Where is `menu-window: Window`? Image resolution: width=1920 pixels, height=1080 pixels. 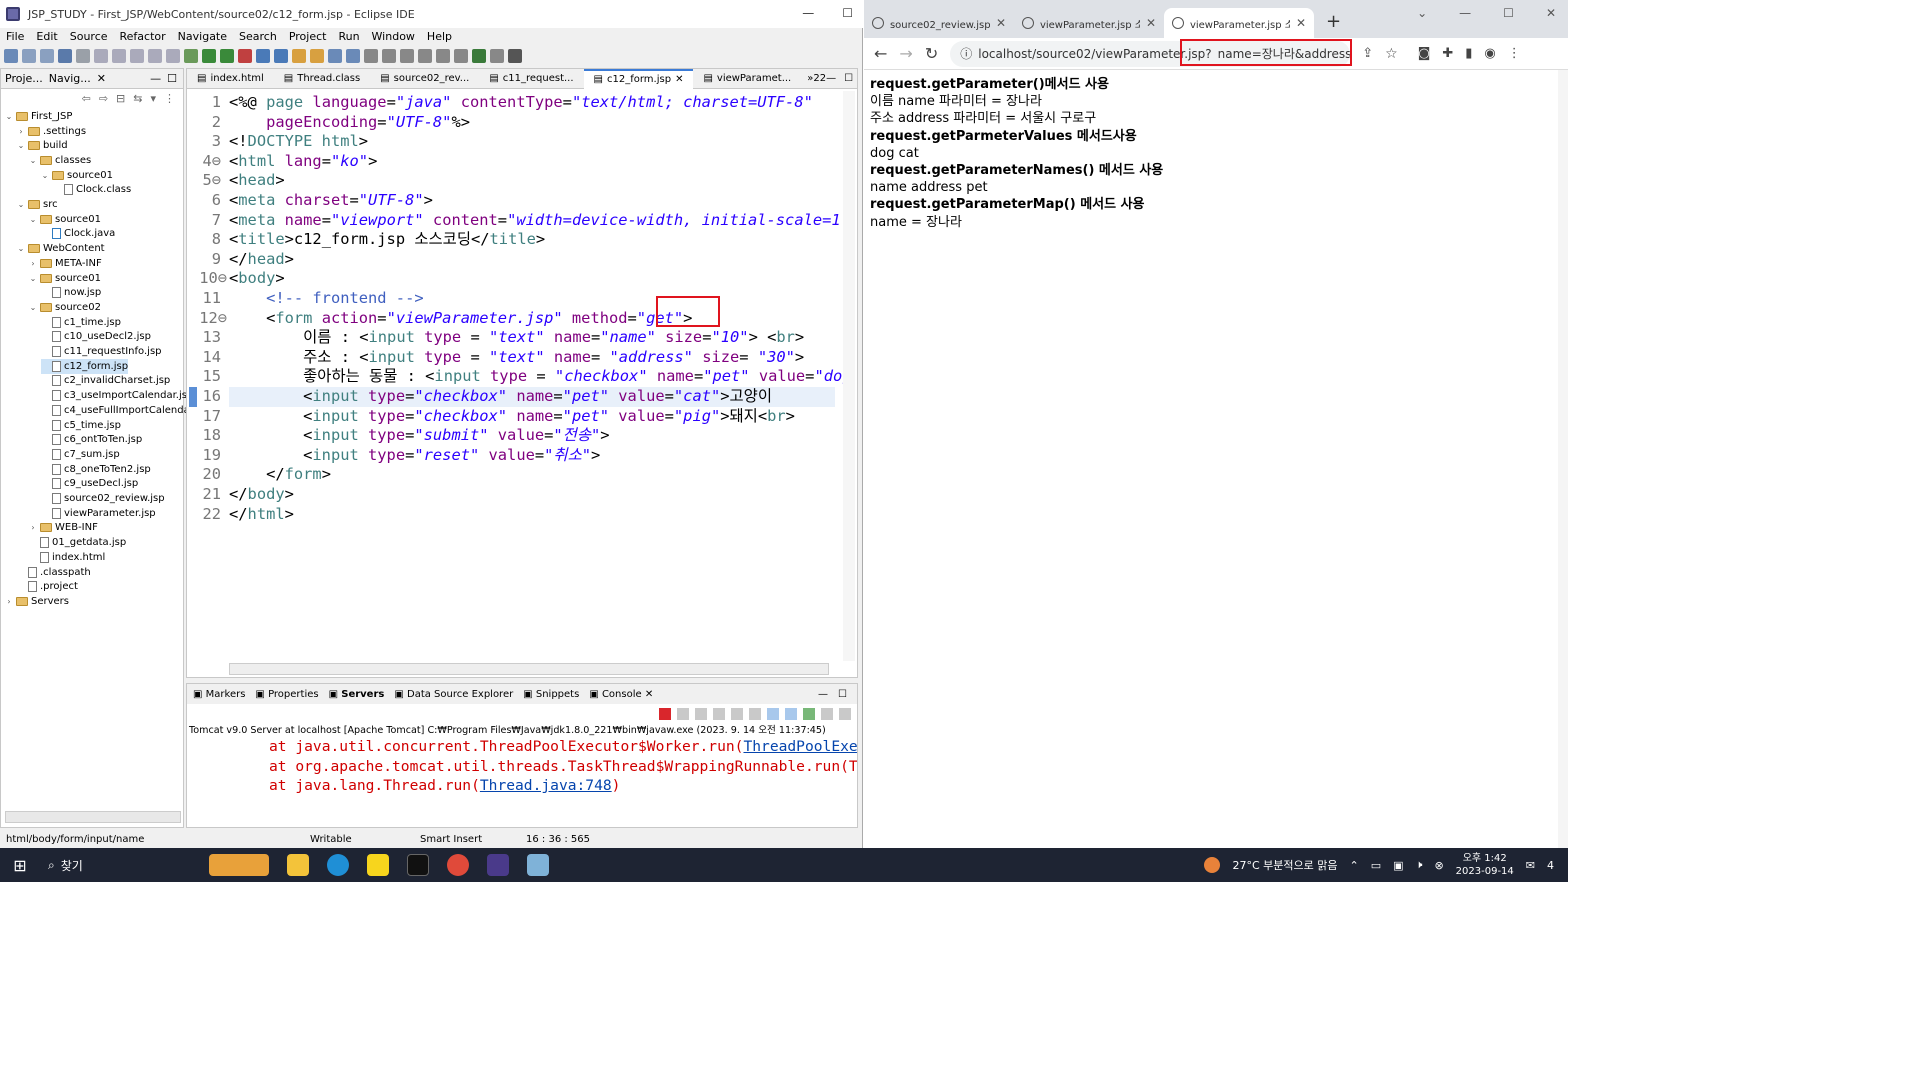
menu-window: Window is located at coordinates (393, 36).